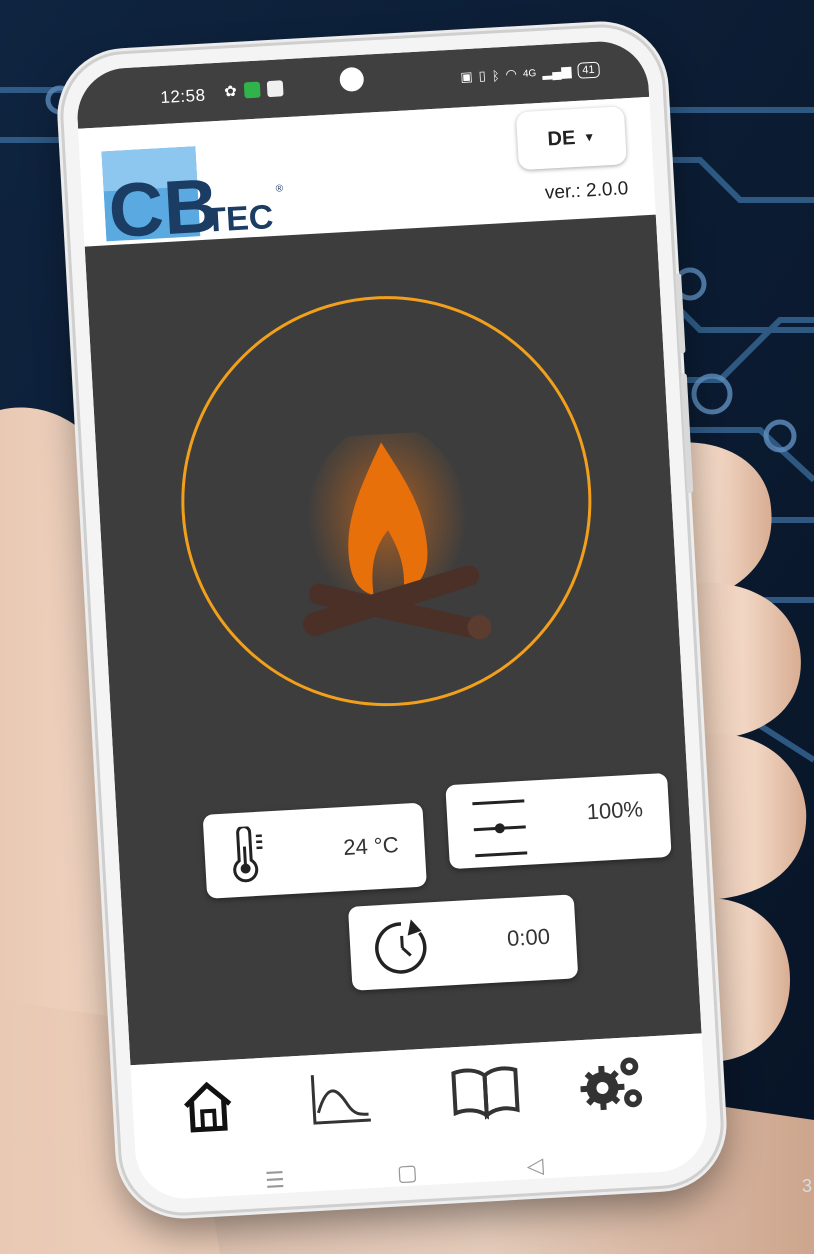 The width and height of the screenshot is (814, 1254). I want to click on language-dropdown: DE ▼, so click(571, 138).